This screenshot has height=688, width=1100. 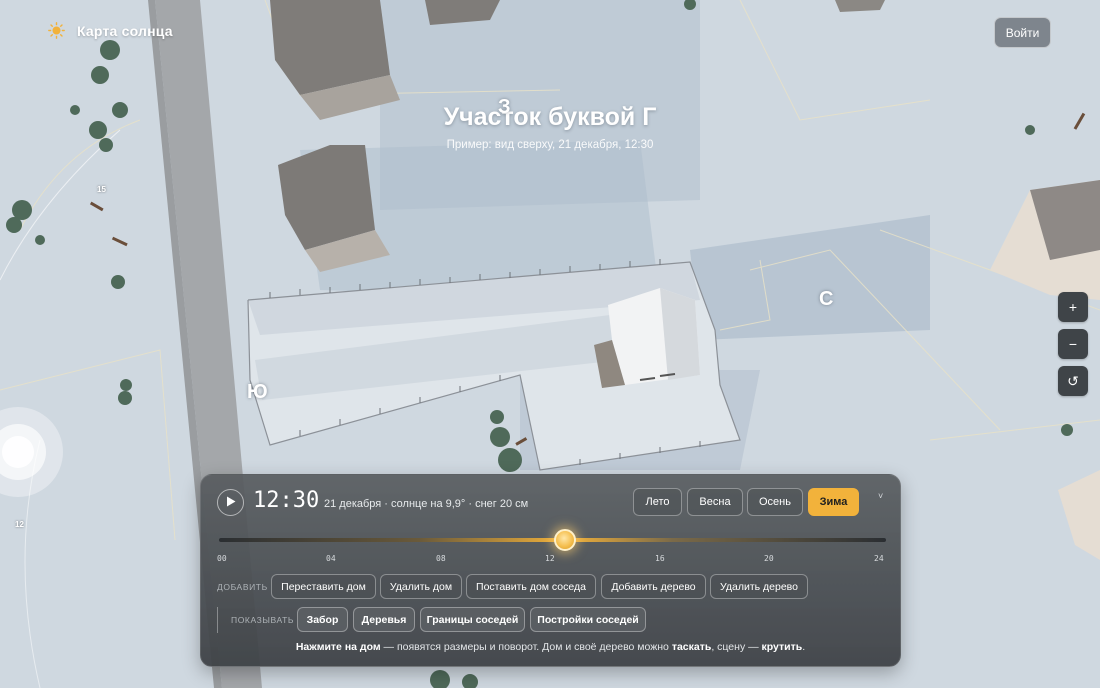 What do you see at coordinates (19, 524) in the screenshot?
I see `tile-number: 12` at bounding box center [19, 524].